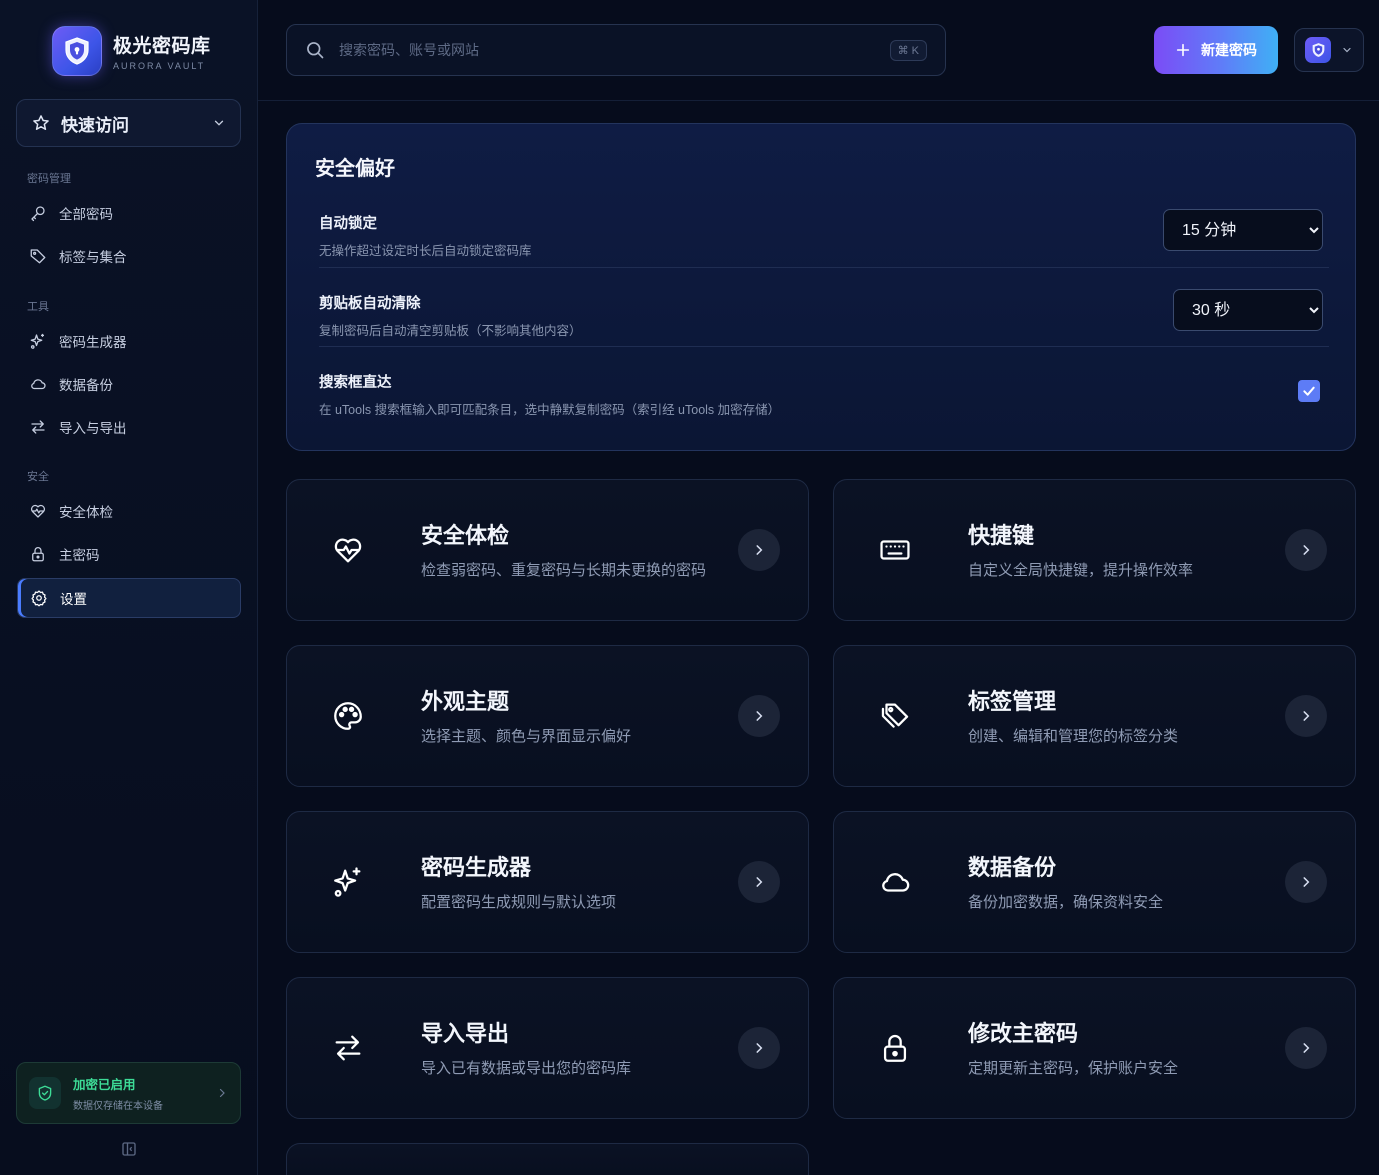  What do you see at coordinates (79, 555) in the screenshot?
I see `sidebar-item-label: 主密码` at bounding box center [79, 555].